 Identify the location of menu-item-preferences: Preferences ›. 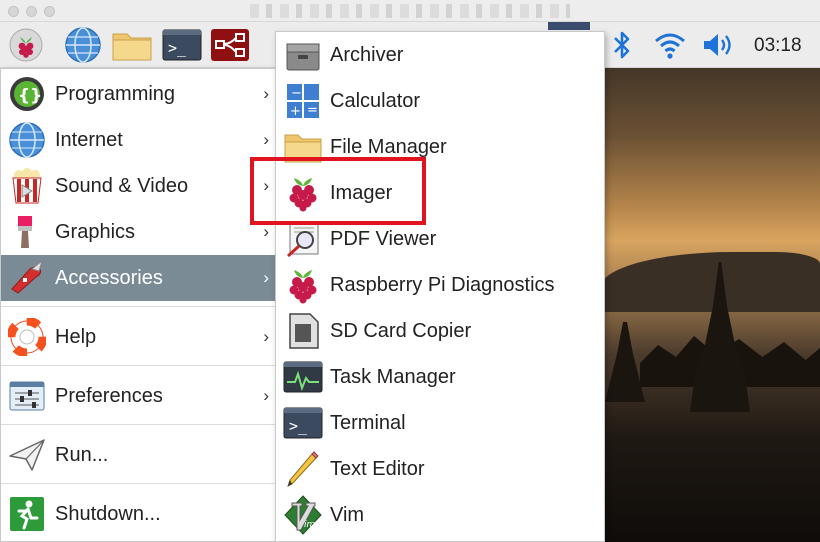
(138, 396).